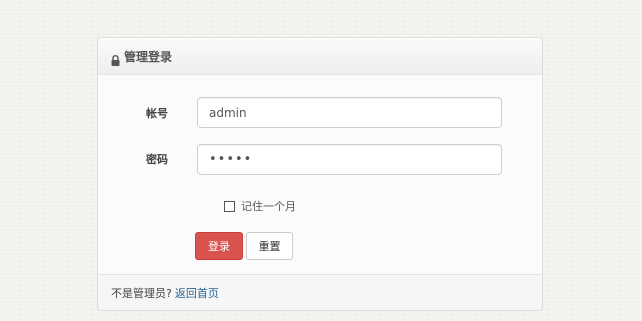 The height and width of the screenshot is (321, 642). I want to click on panel-heading: 管理登录, so click(320, 56).